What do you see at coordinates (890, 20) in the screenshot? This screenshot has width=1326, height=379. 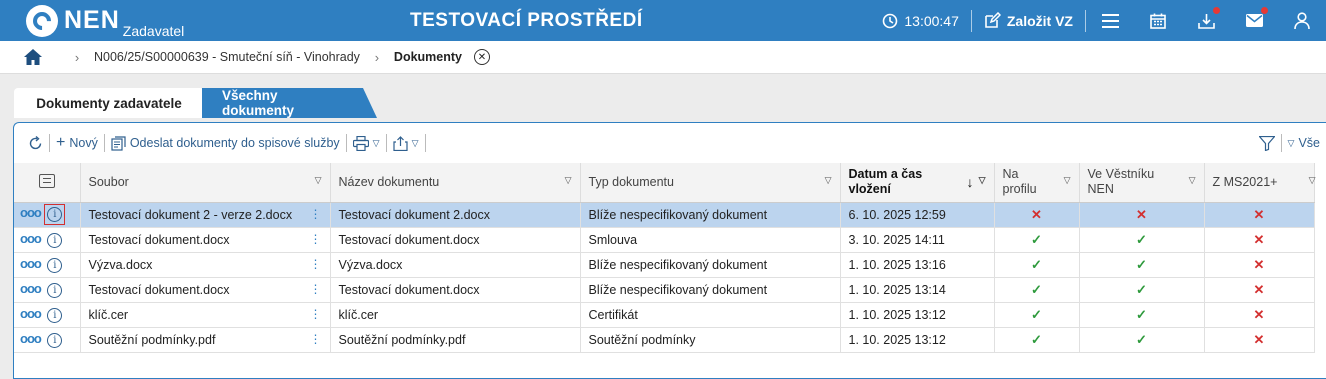 I see `clock-icon` at bounding box center [890, 20].